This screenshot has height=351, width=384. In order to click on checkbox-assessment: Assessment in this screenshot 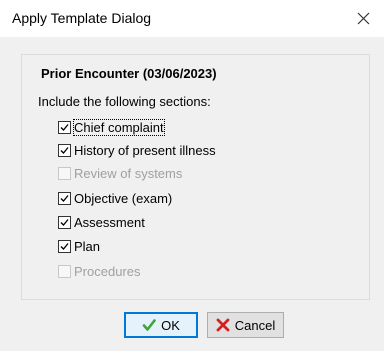, I will do `click(101, 222)`.